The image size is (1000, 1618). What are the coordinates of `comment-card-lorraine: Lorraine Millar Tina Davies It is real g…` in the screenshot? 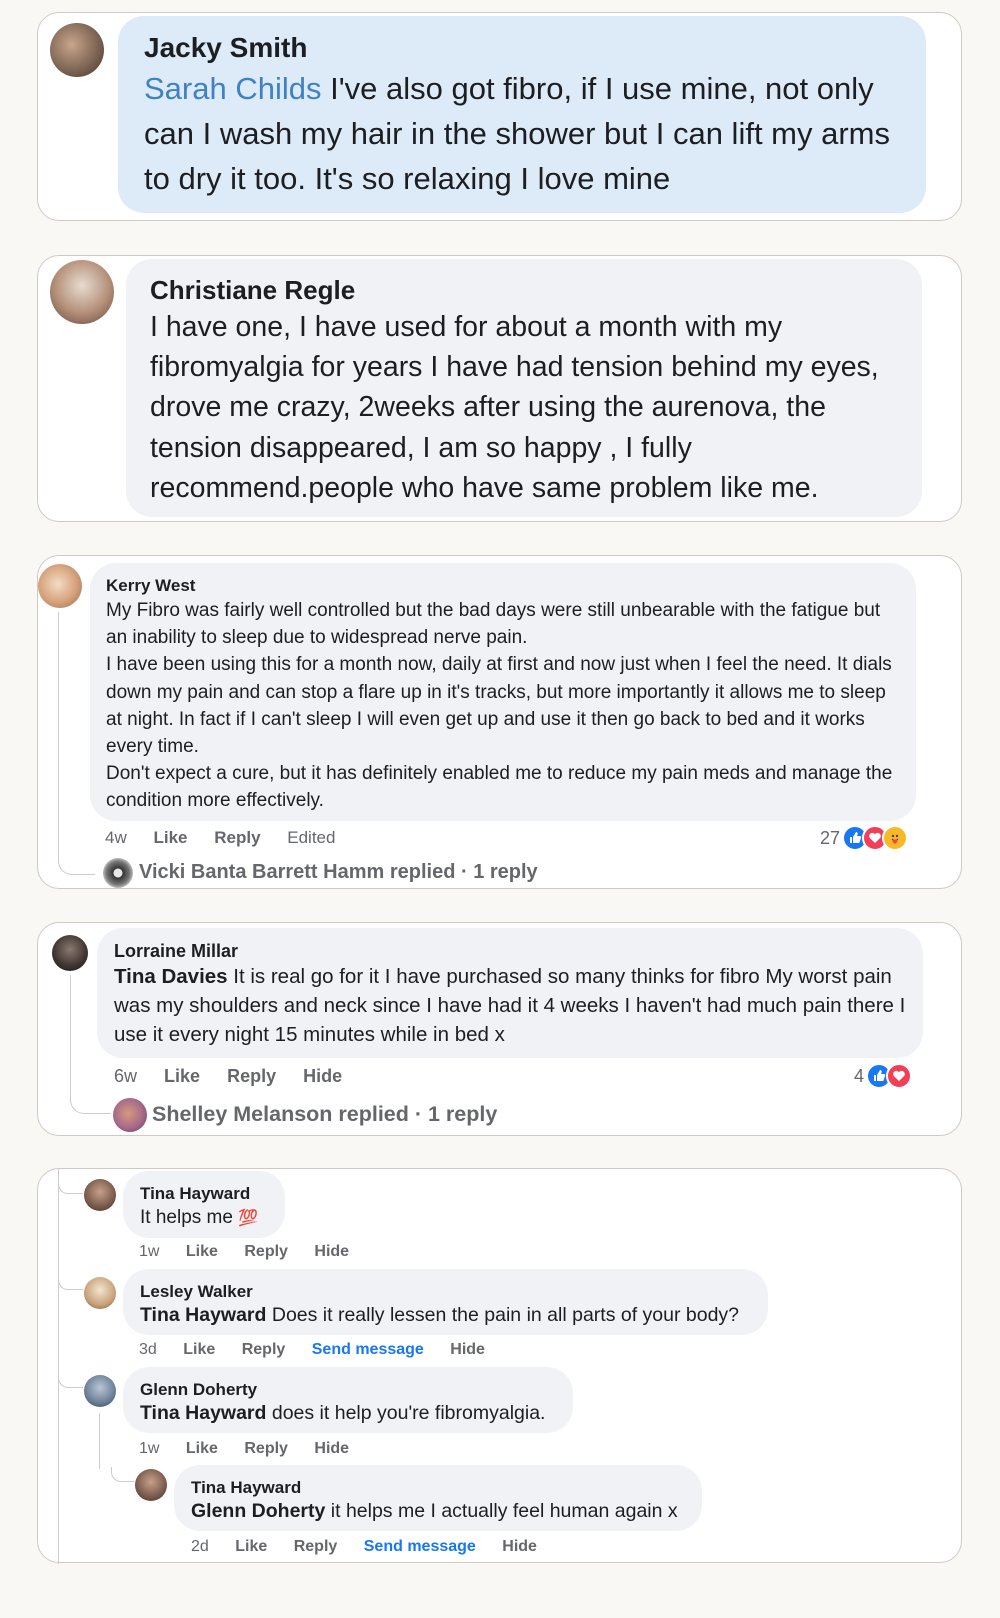 It's located at (499, 1029).